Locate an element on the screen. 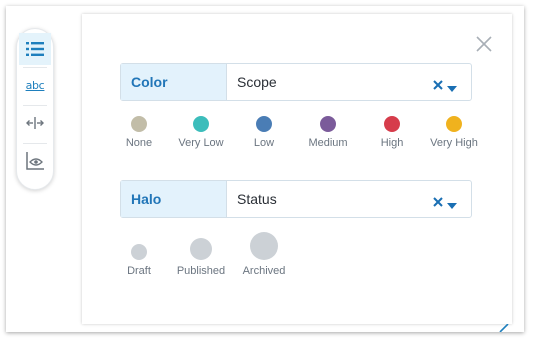 The height and width of the screenshot is (343, 533). legend-label: Very High is located at coordinates (454, 143).